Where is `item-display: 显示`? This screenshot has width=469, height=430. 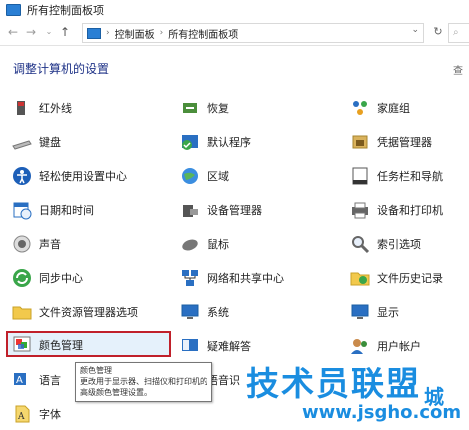 item-display: 显示 is located at coordinates (374, 312).